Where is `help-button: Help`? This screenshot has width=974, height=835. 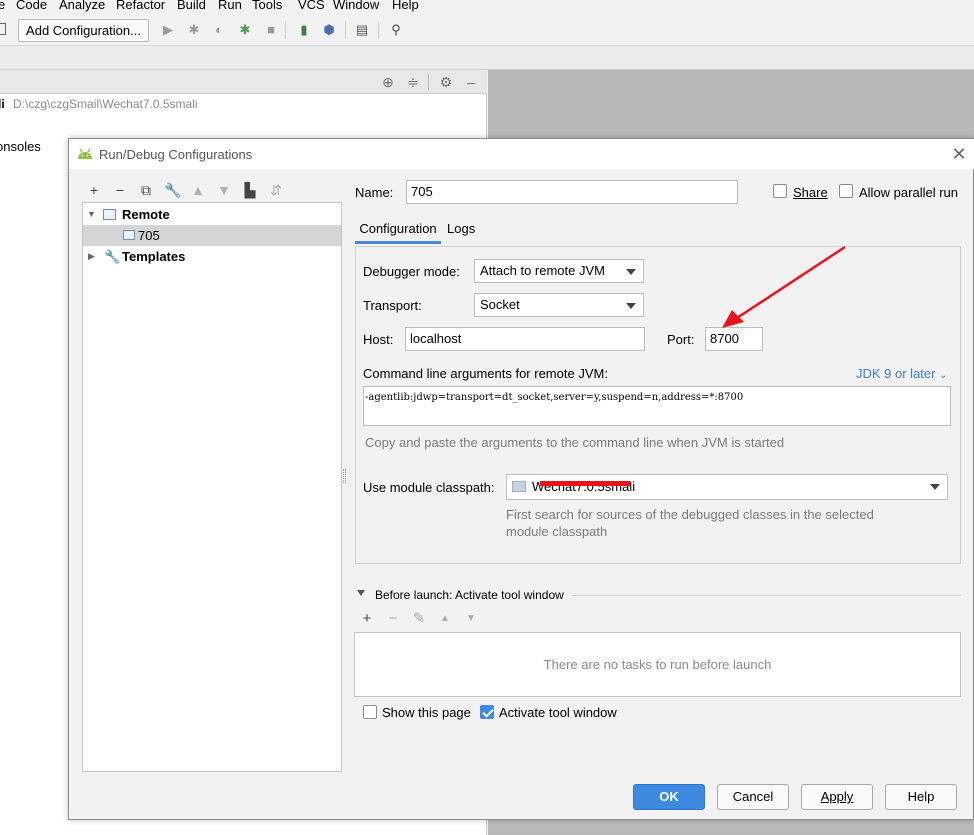 help-button: Help is located at coordinates (921, 797).